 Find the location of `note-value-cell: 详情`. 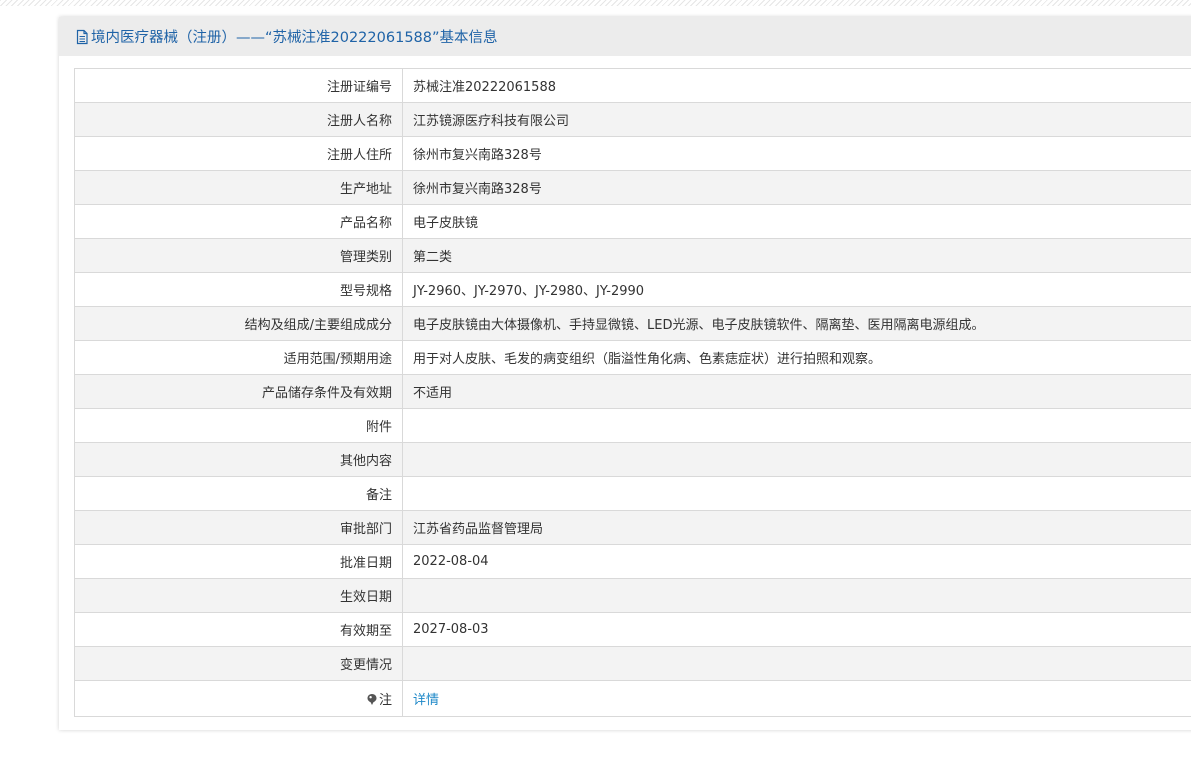

note-value-cell: 详情 is located at coordinates (796, 698).